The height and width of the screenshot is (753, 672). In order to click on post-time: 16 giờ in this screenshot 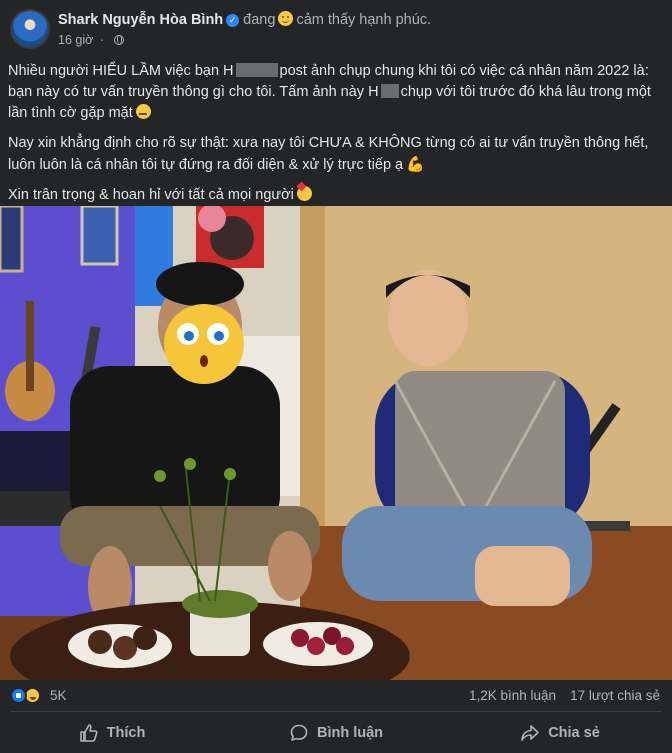, I will do `click(75, 40)`.